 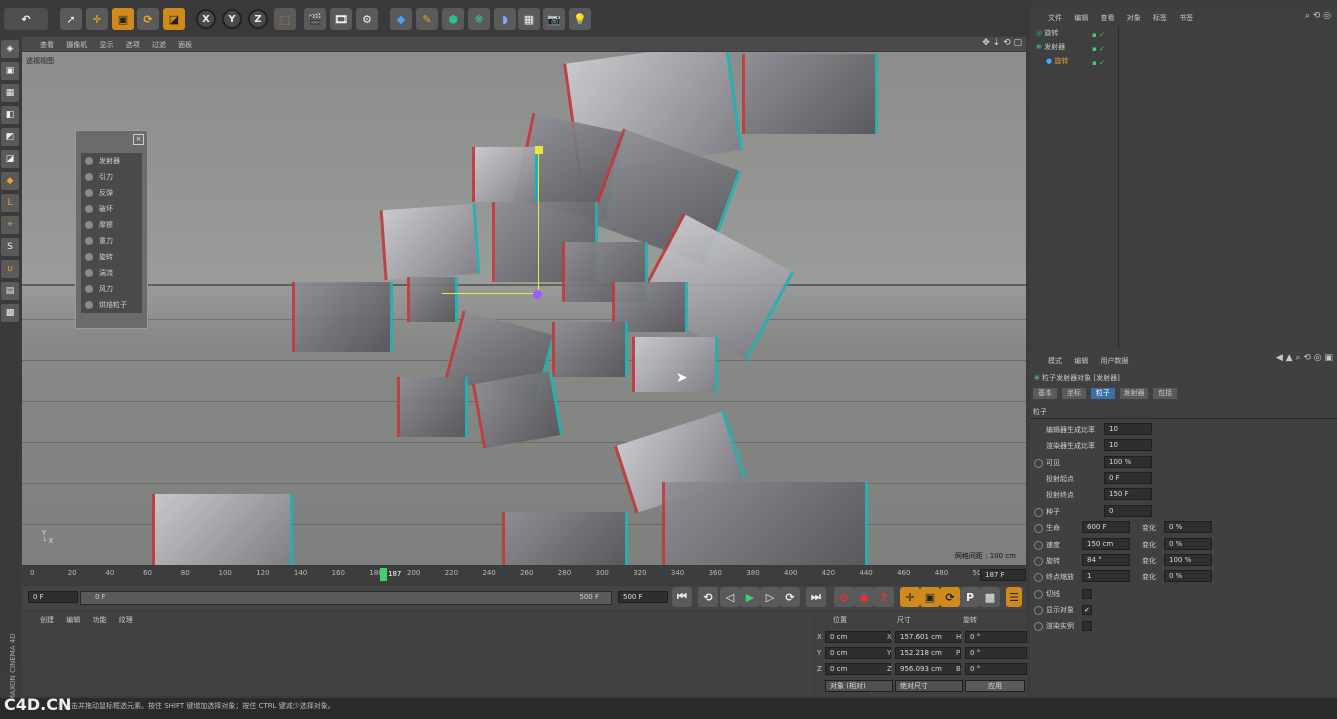 I want to click on viewport-menu-filter: 过滤, so click(x=159, y=45).